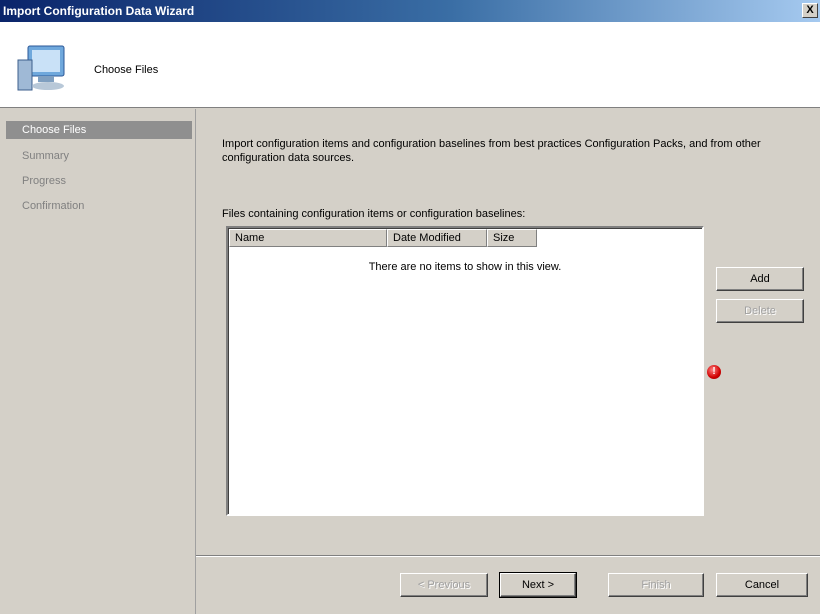  Describe the element at coordinates (126, 70) in the screenshot. I see `page-title: Choose Files` at that location.